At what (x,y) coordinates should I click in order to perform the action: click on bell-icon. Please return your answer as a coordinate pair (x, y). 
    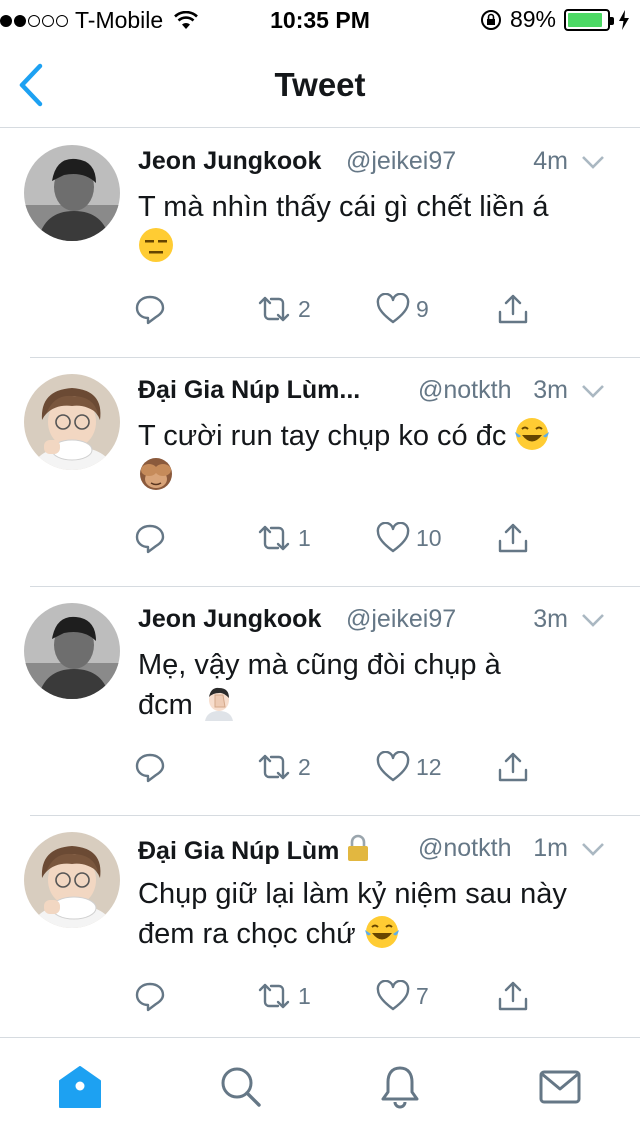
    Looking at the image, I should click on (400, 1087).